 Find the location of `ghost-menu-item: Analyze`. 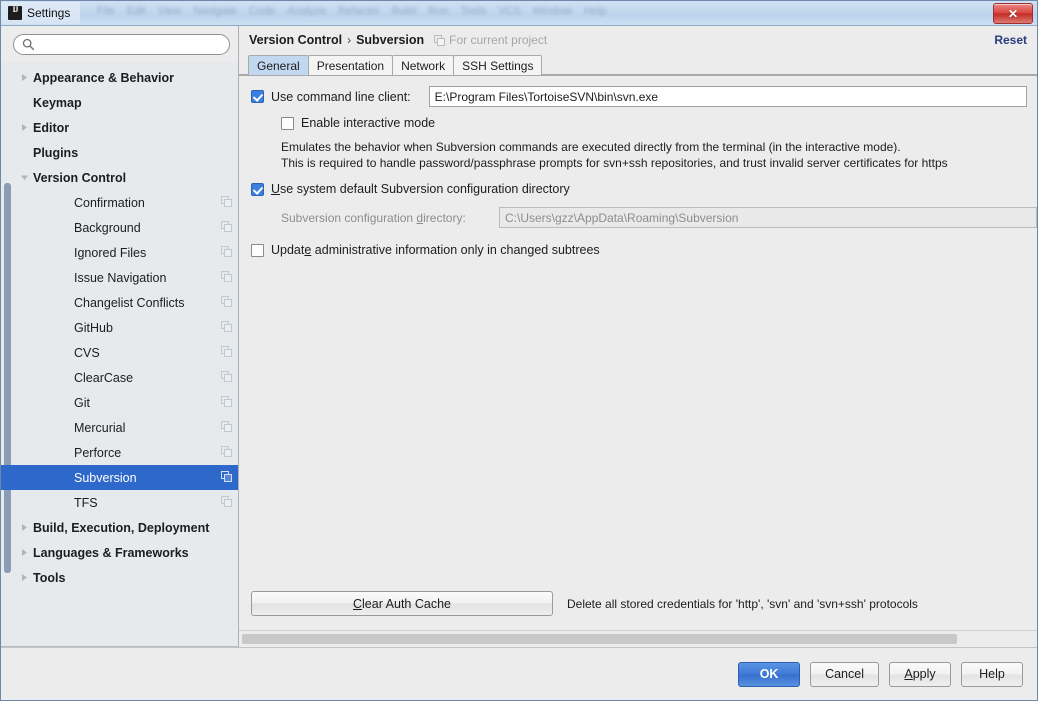

ghost-menu-item: Analyze is located at coordinates (307, 11).